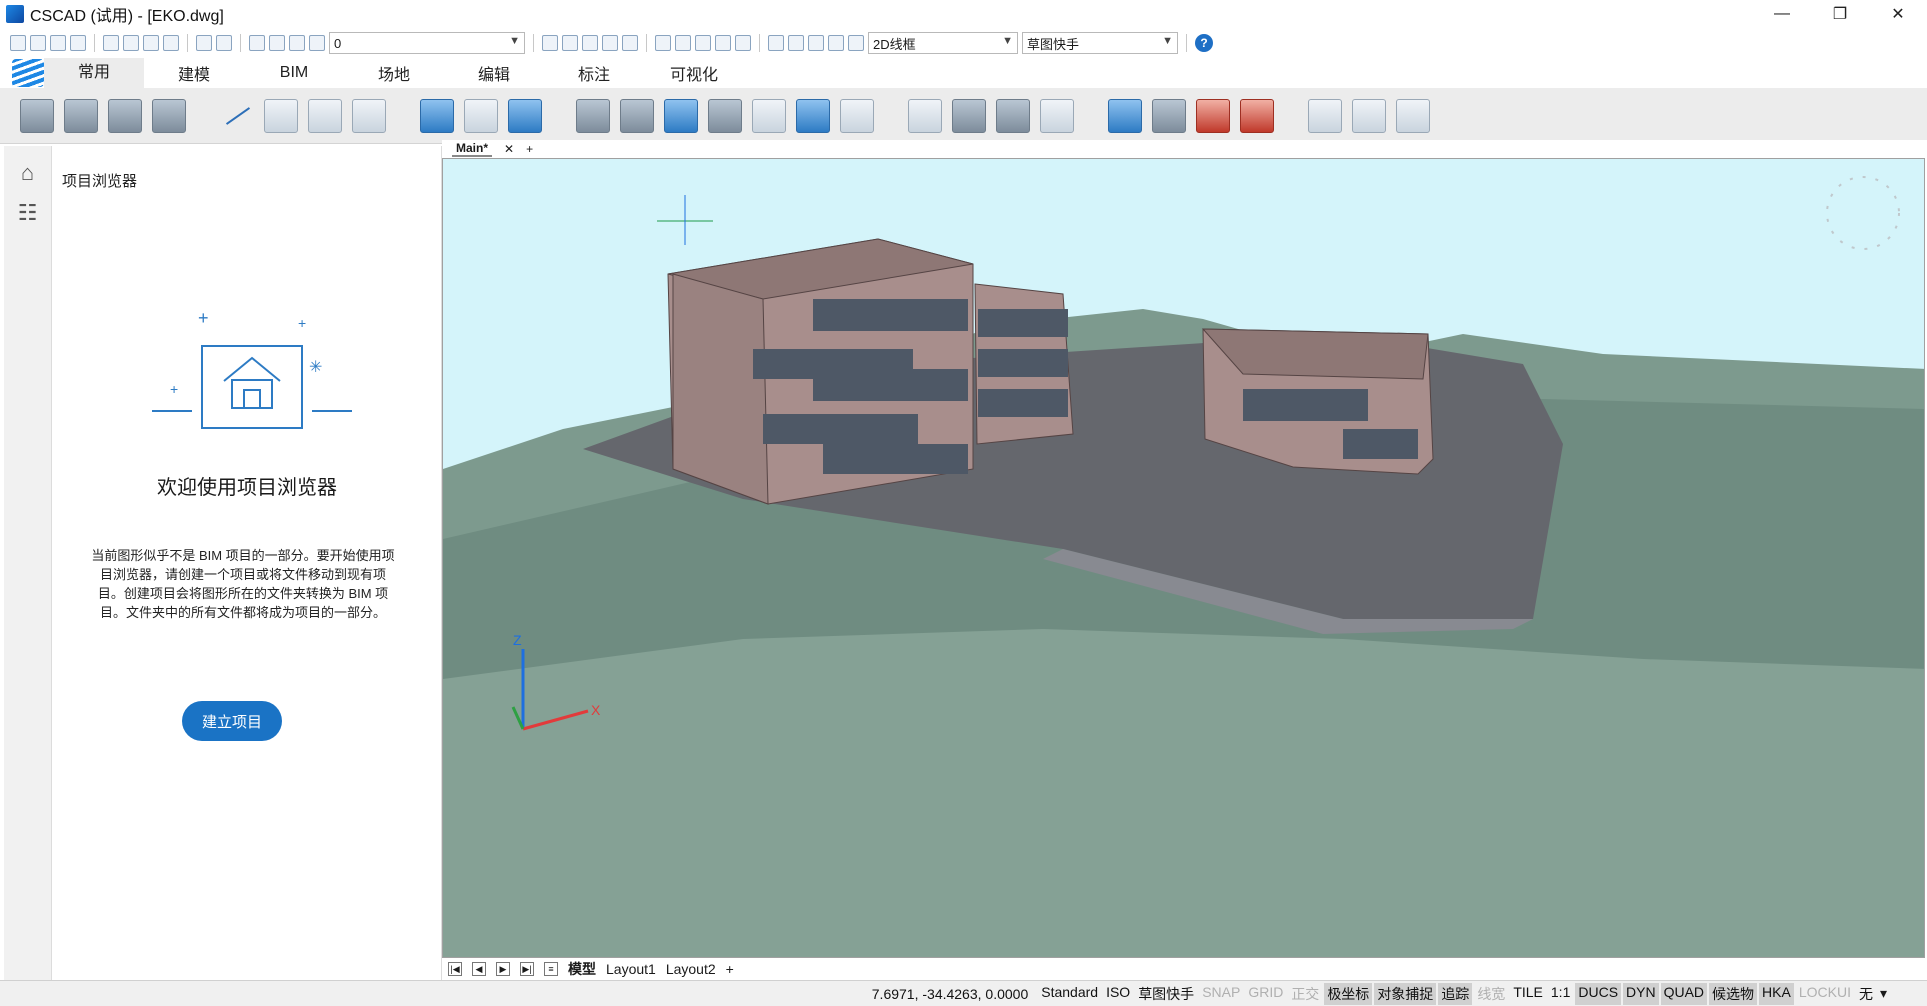 This screenshot has height=1006, width=1927. I want to click on annotate-icon, so click(1057, 115).